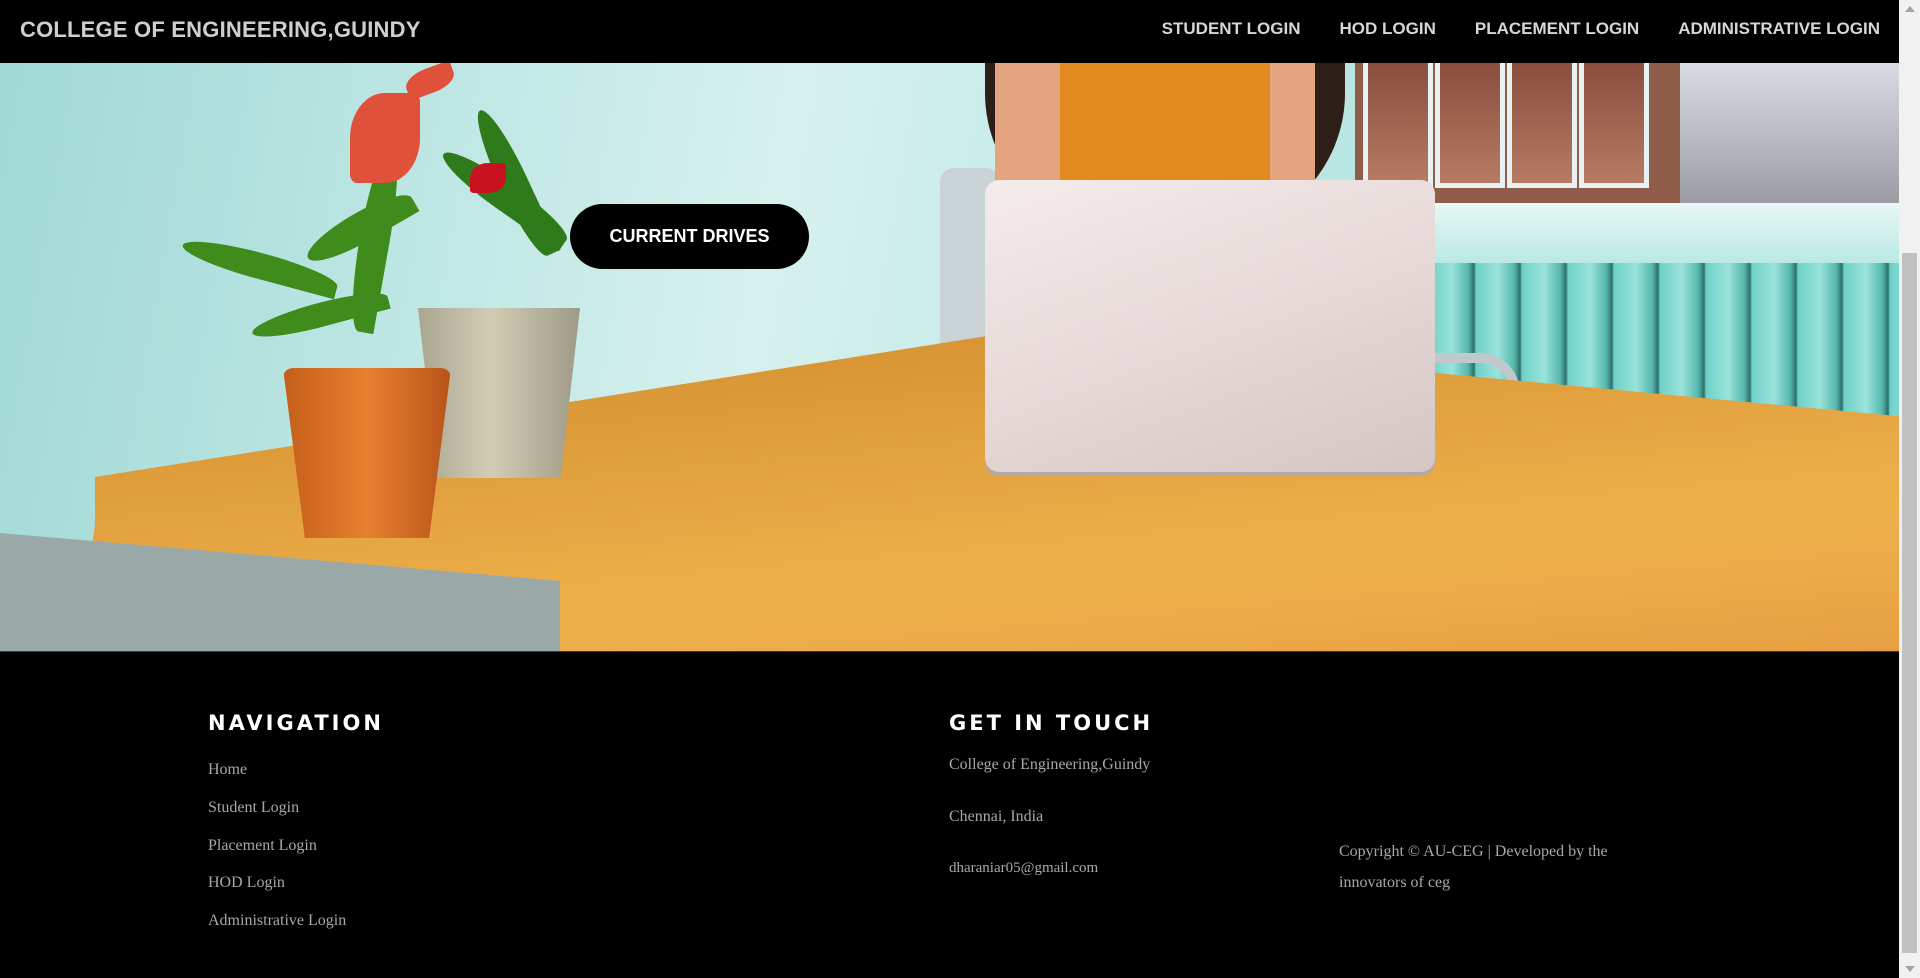 The width and height of the screenshot is (1920, 978). What do you see at coordinates (1231, 29) in the screenshot?
I see `nav-student-login: STUDENT LOGIN` at bounding box center [1231, 29].